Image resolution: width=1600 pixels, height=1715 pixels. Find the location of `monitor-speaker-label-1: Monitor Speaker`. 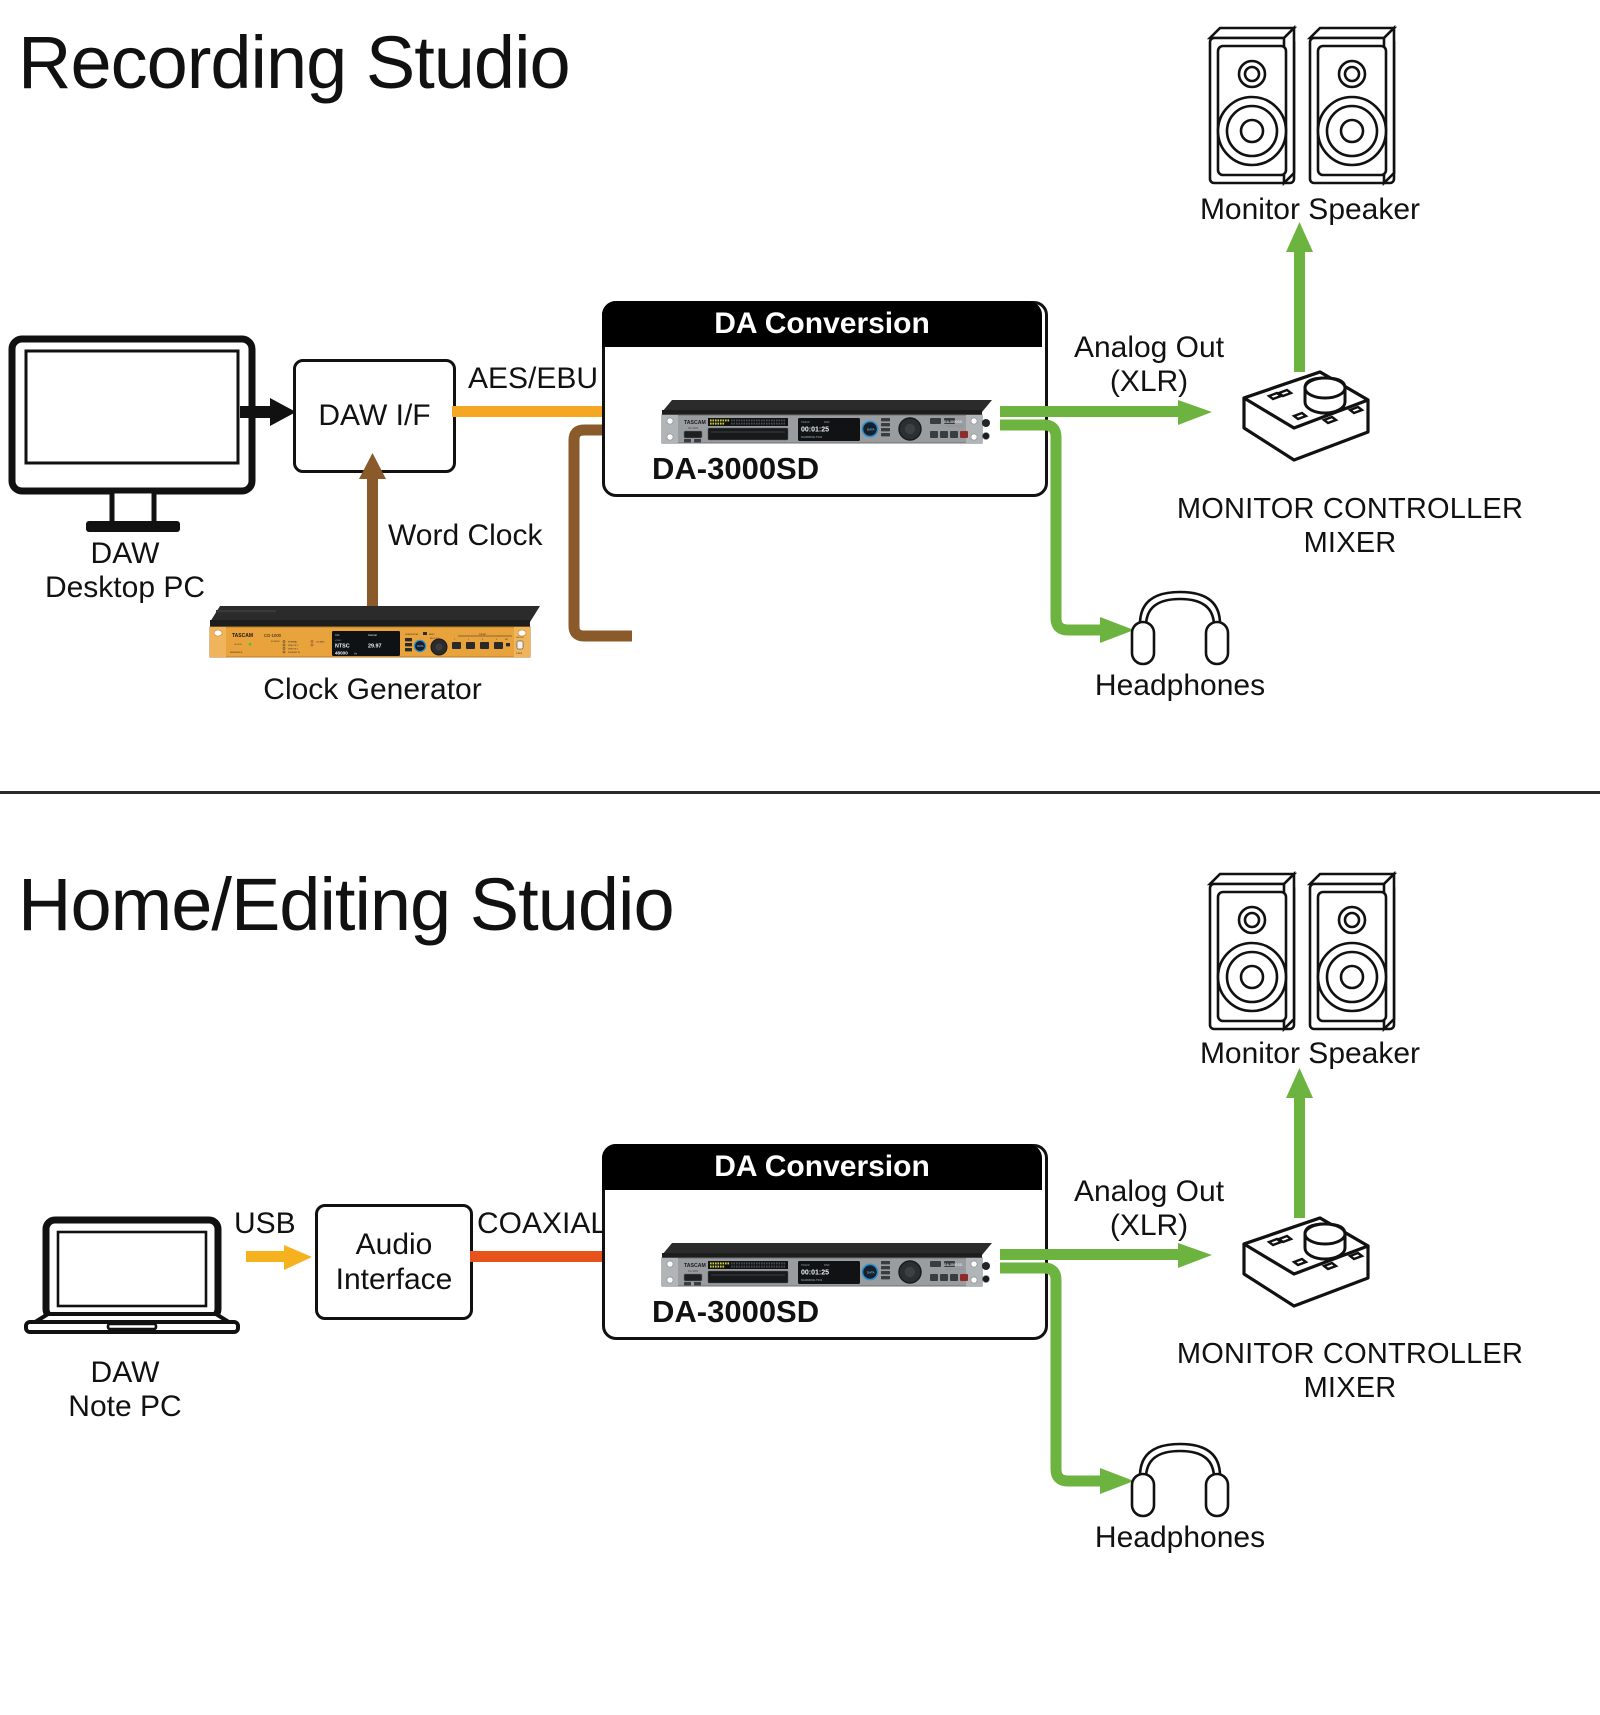

monitor-speaker-label-1: Monitor Speaker is located at coordinates (1310, 209).